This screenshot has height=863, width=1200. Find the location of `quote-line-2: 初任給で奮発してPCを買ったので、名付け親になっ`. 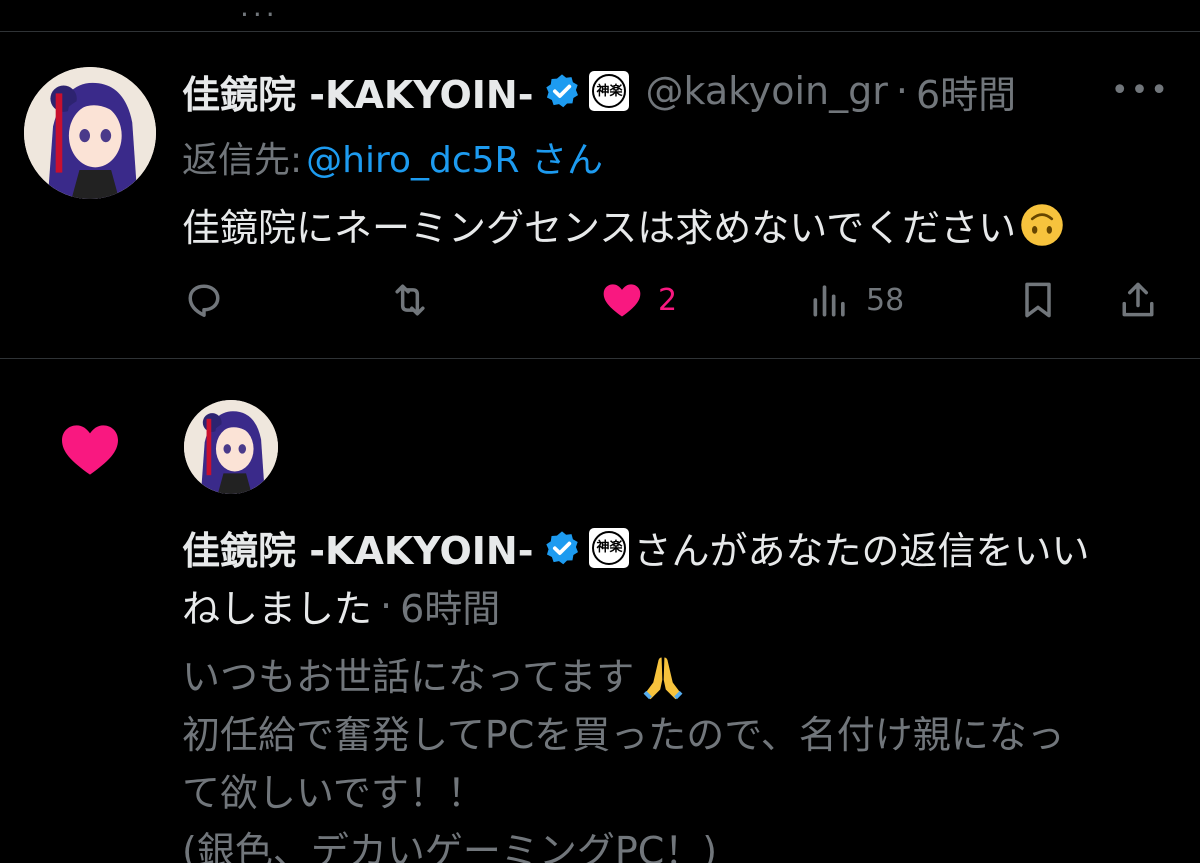

quote-line-2: 初任給で奮発してPCを買ったので、名付け親になっ is located at coordinates (623, 735).